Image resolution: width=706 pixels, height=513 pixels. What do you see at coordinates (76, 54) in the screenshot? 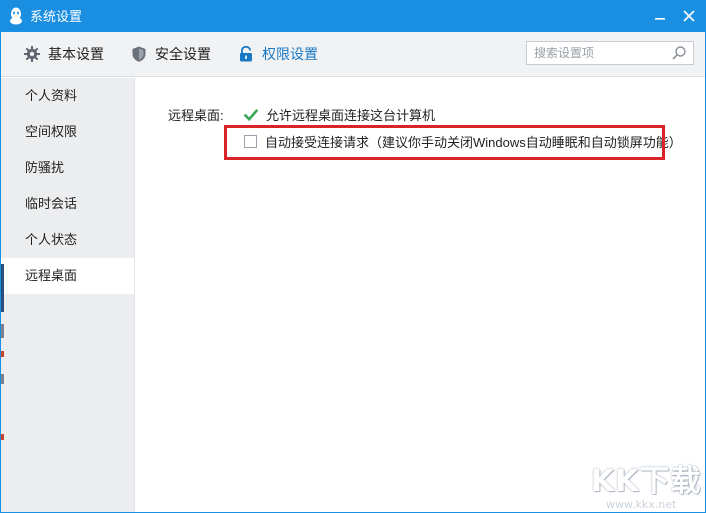
I see `tab-label: 基本设置` at bounding box center [76, 54].